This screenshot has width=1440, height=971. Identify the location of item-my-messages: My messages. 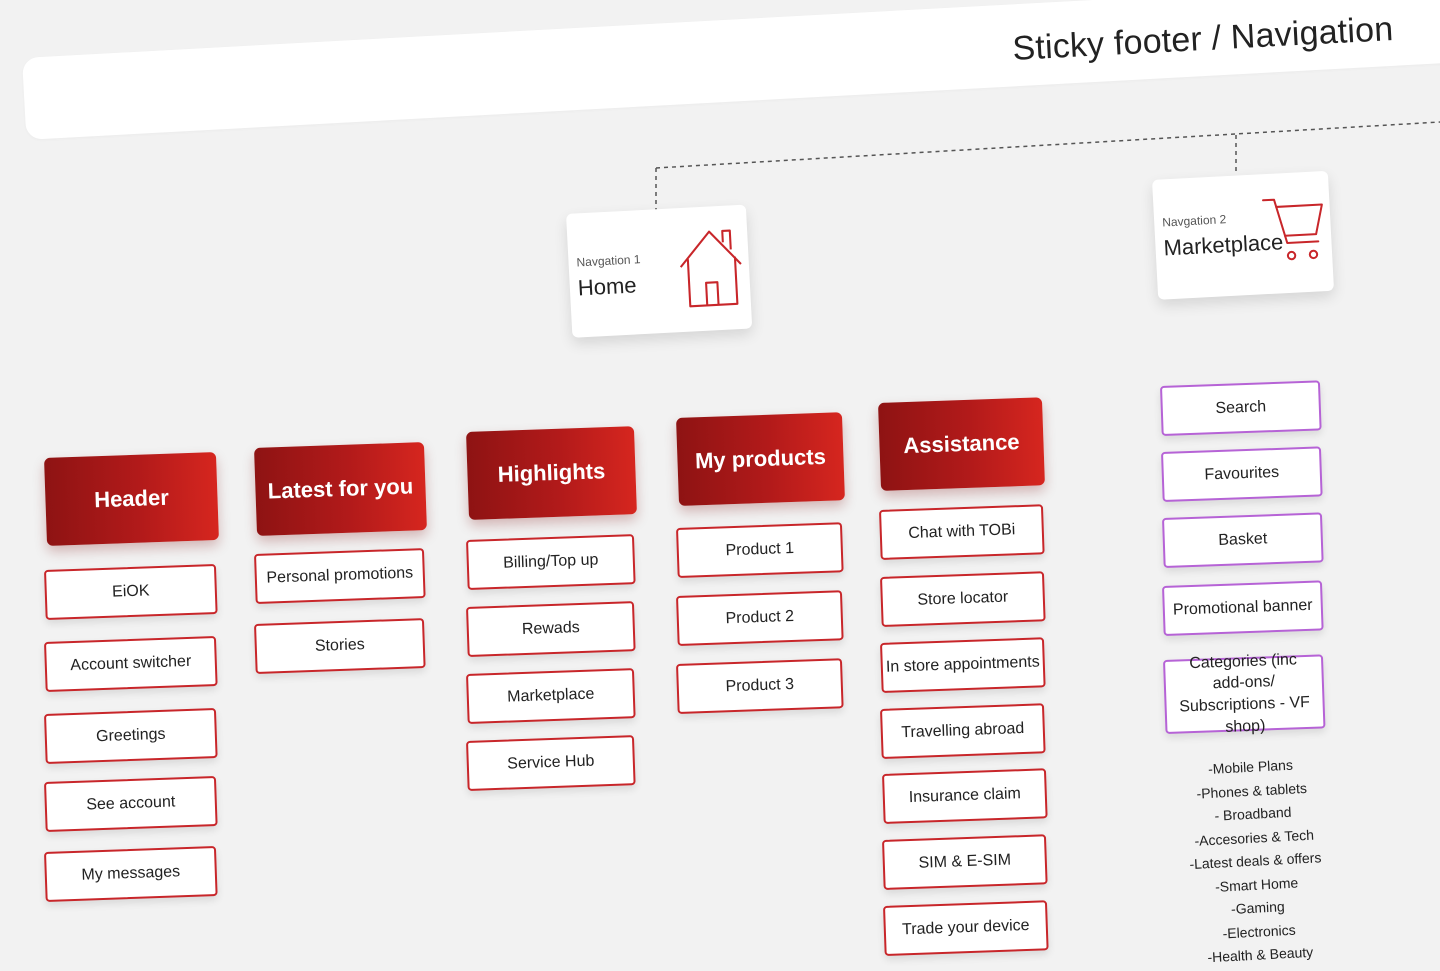
(131, 873).